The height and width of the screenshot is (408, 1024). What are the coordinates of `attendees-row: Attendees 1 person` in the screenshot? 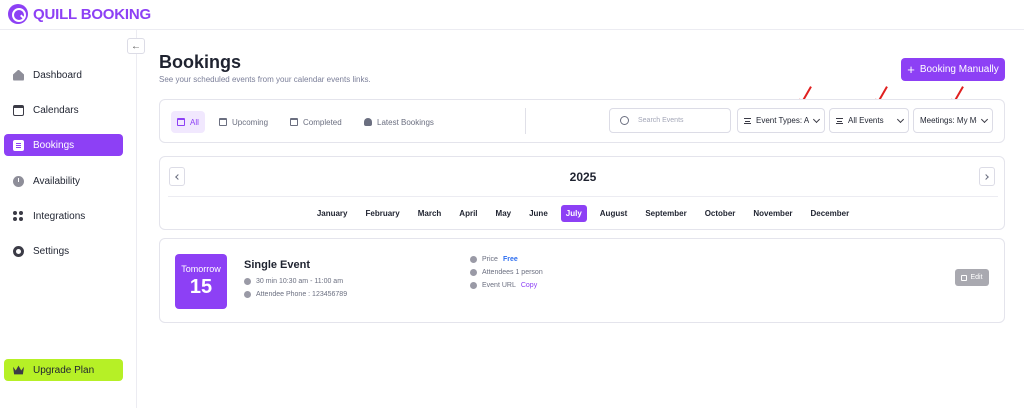 It's located at (506, 272).